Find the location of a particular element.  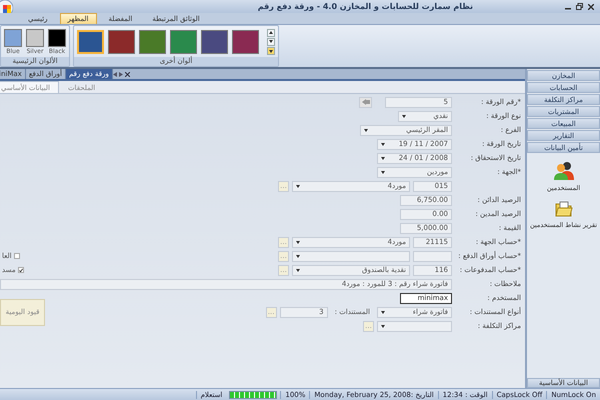

window-title: نظام سمارت للحسابات و المخازن 4.0 - ورقة دفع رقم is located at coordinates (365, 6).